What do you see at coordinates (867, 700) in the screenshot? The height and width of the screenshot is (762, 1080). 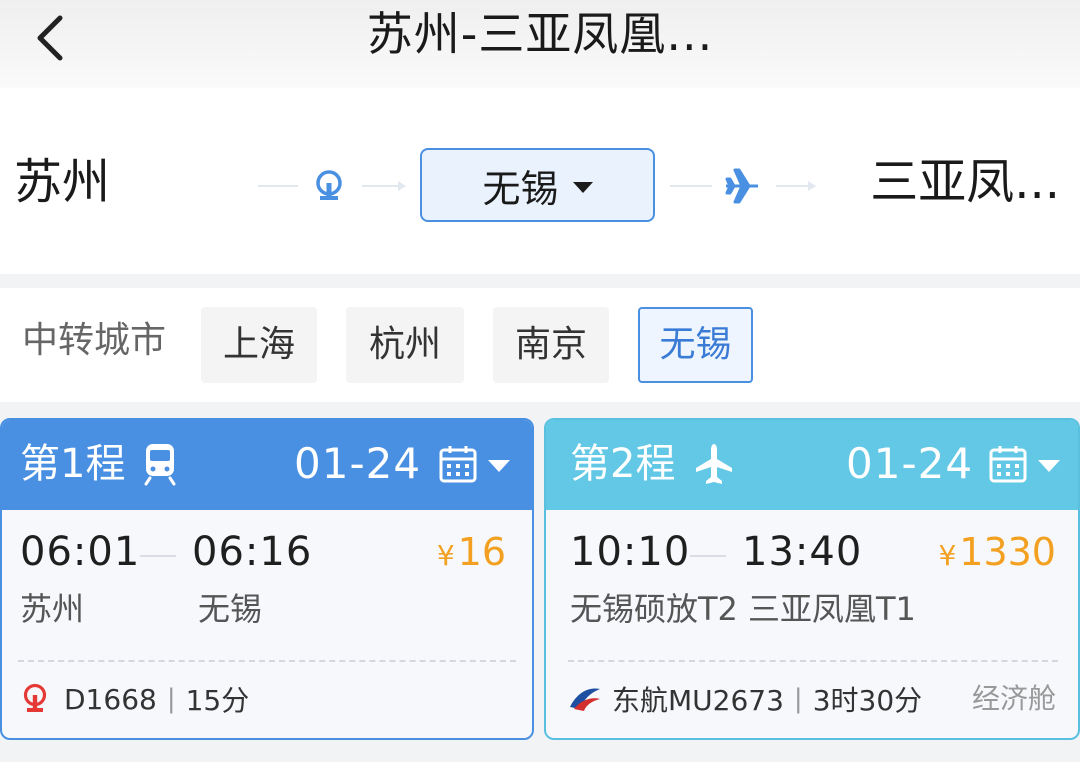 I see `duration: 3时30分` at bounding box center [867, 700].